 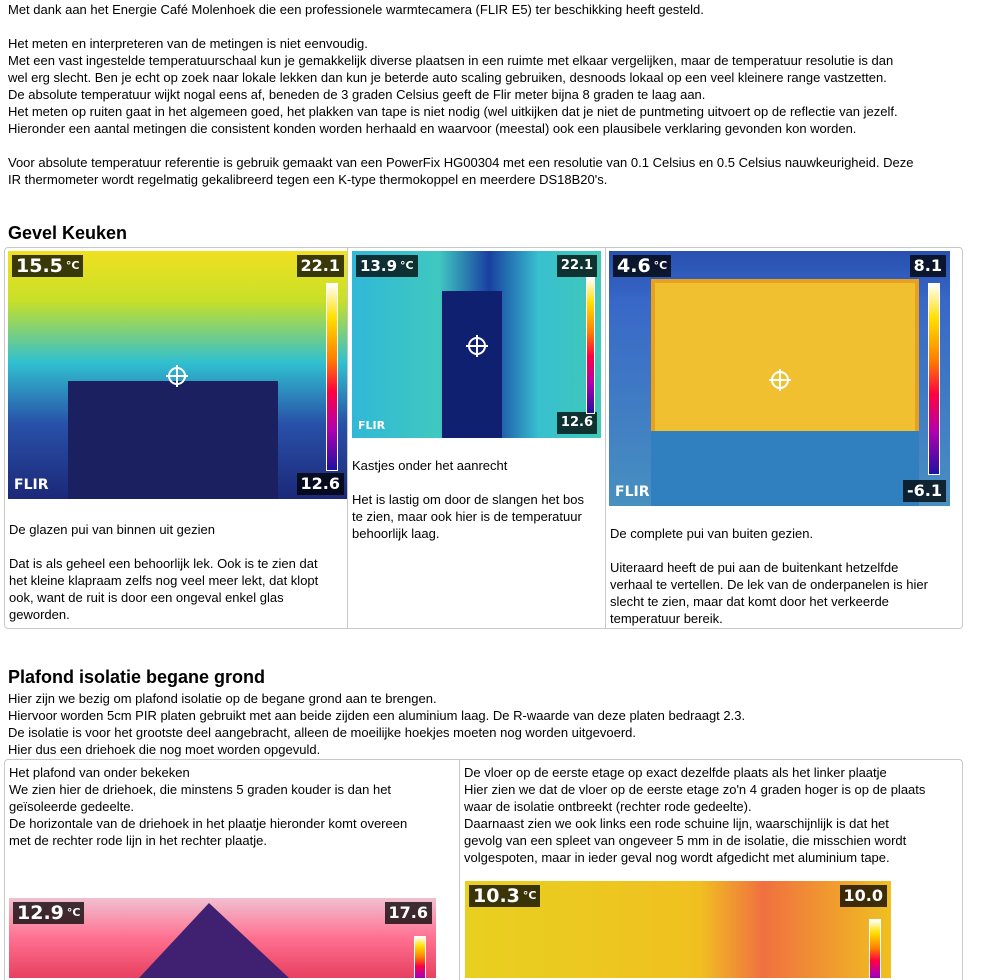 I want to click on thermal-image-outside: 4.6 °C 8.1 -6.1 FLIR, so click(x=779, y=378).